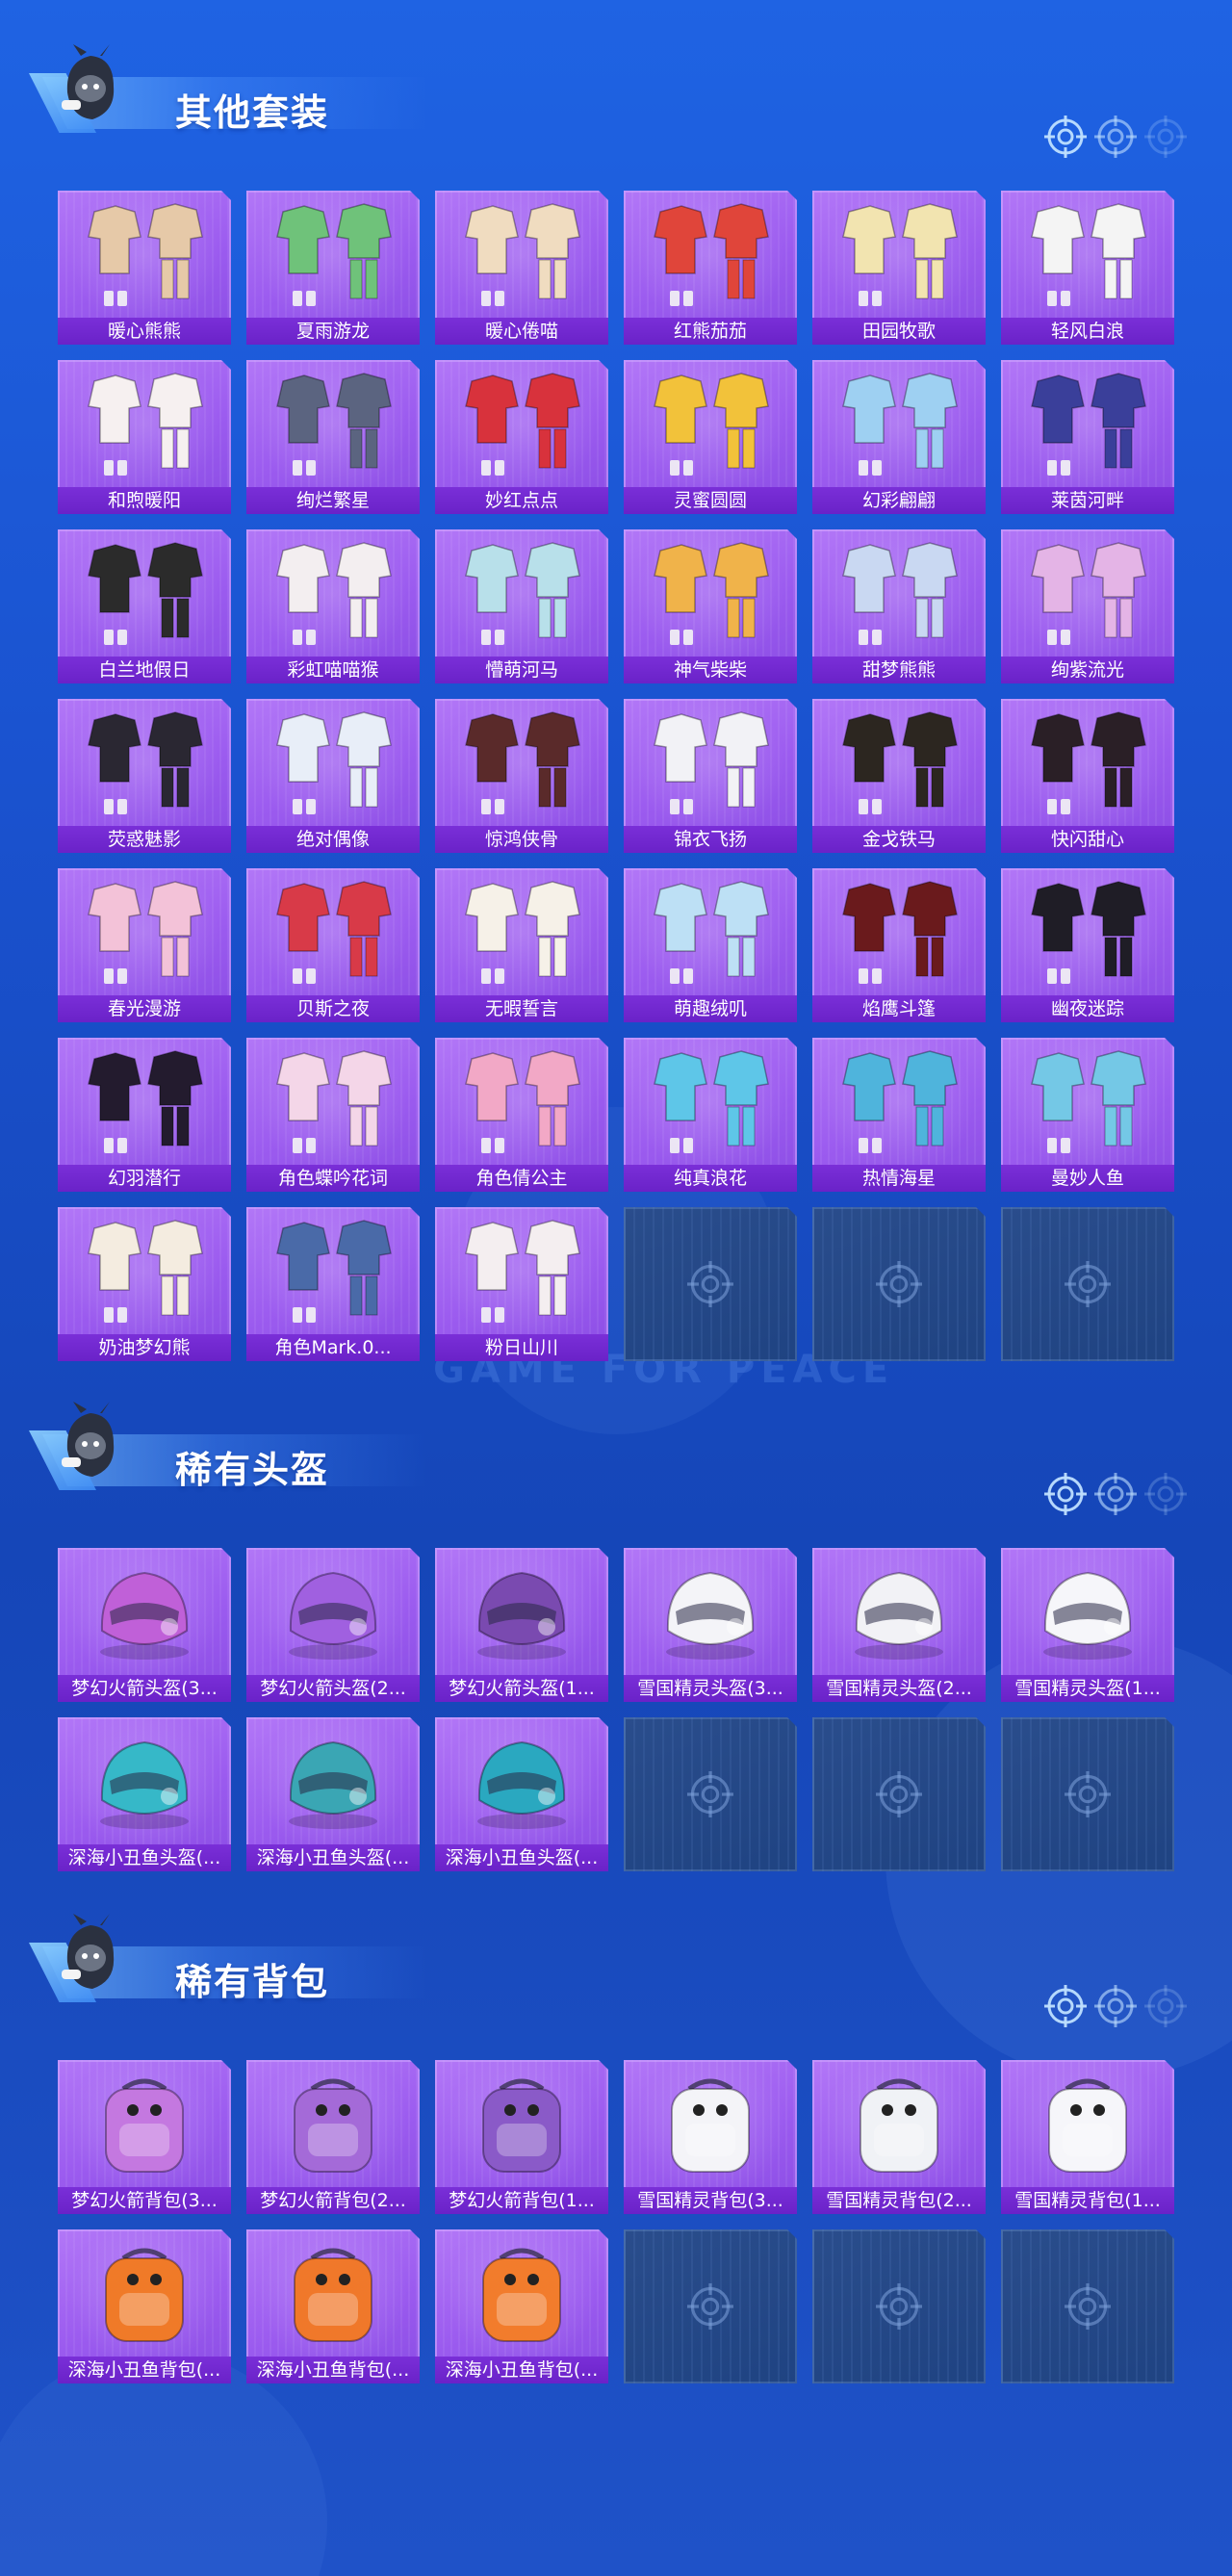 Image resolution: width=1232 pixels, height=2576 pixels. Describe the element at coordinates (521, 1115) in the screenshot. I see `outfit-item-card: 角色倩公主` at that location.